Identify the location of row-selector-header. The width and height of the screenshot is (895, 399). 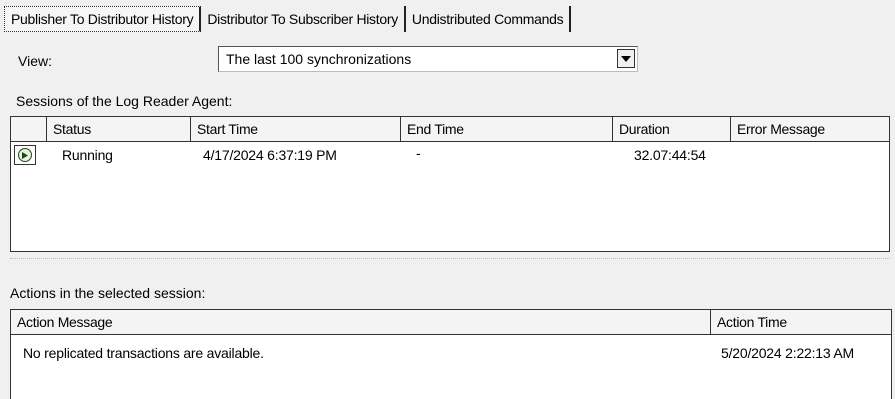
(29, 129).